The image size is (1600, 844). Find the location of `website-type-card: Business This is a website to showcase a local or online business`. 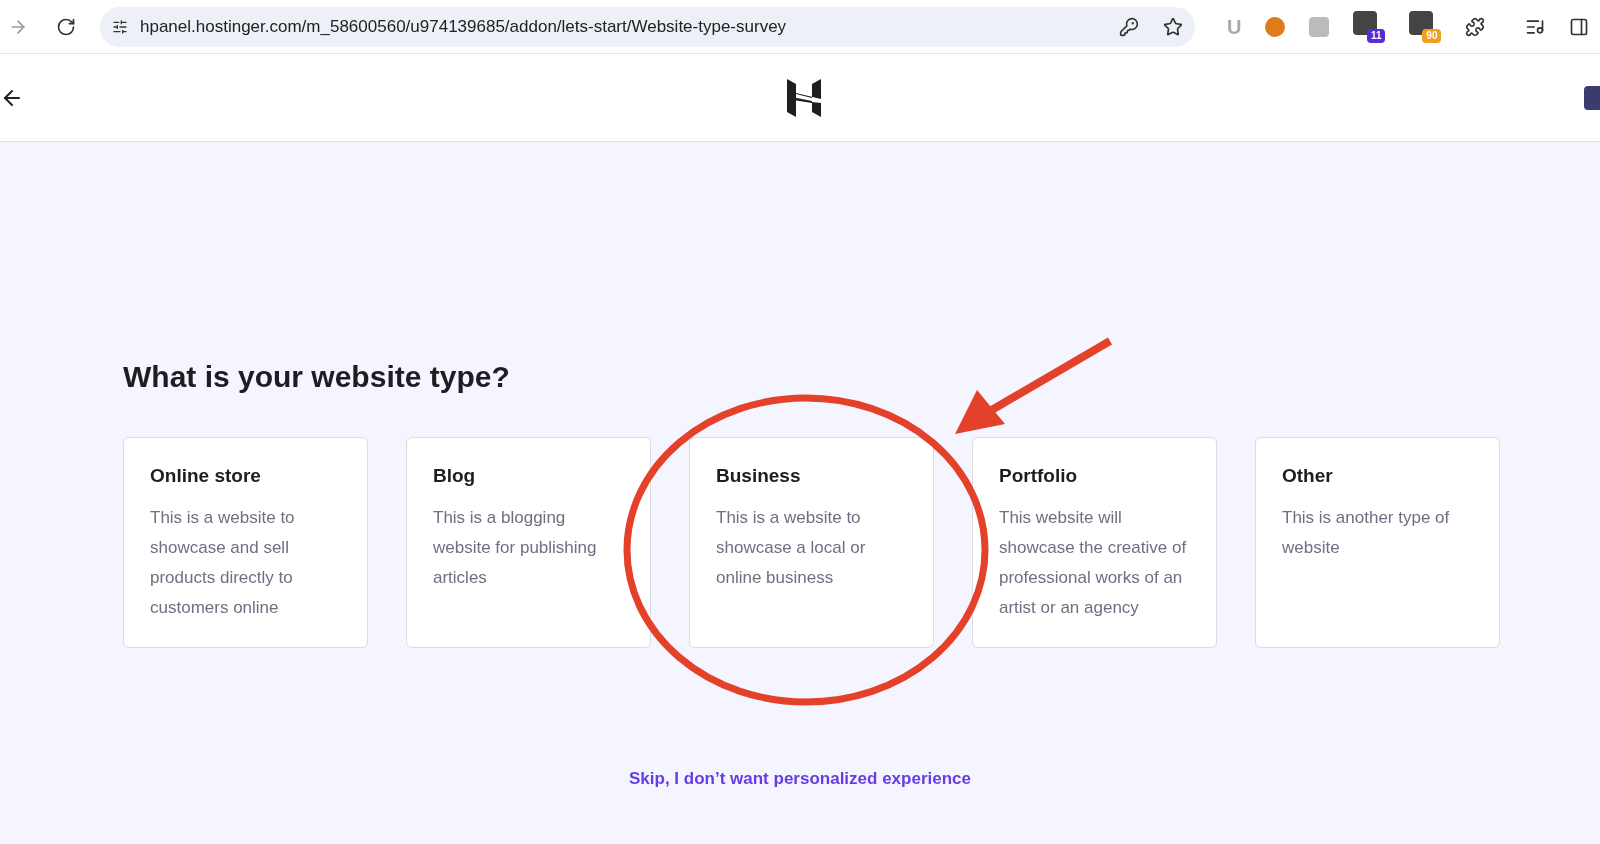

website-type-card: Business This is a website to showcase a local or online business is located at coordinates (811, 542).